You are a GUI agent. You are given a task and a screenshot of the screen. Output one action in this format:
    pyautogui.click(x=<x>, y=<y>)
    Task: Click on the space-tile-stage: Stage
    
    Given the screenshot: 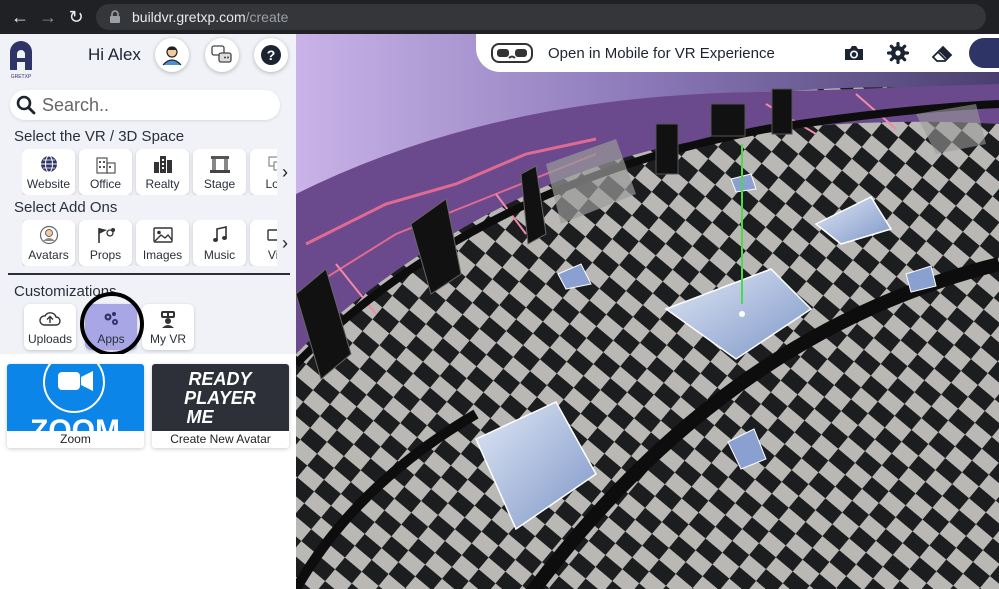 What is the action you would take?
    pyautogui.click(x=219, y=172)
    